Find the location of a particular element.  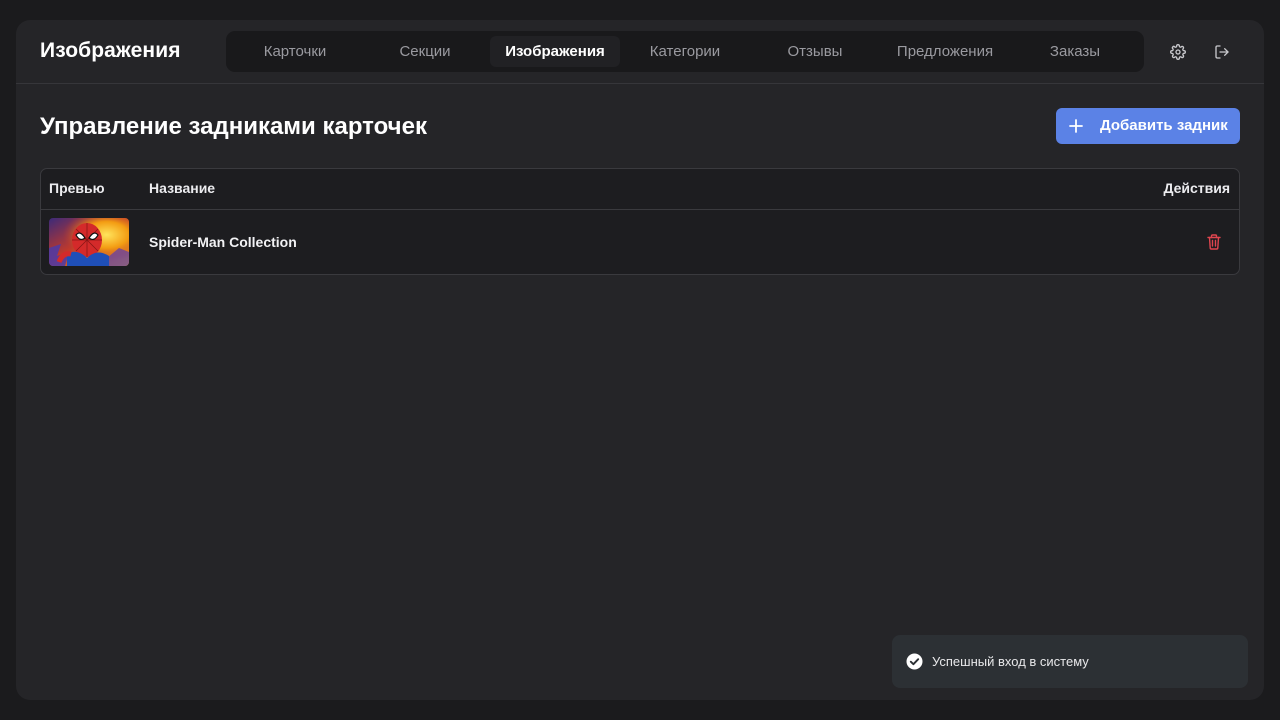

column-header-preview: Превью is located at coordinates (77, 188).